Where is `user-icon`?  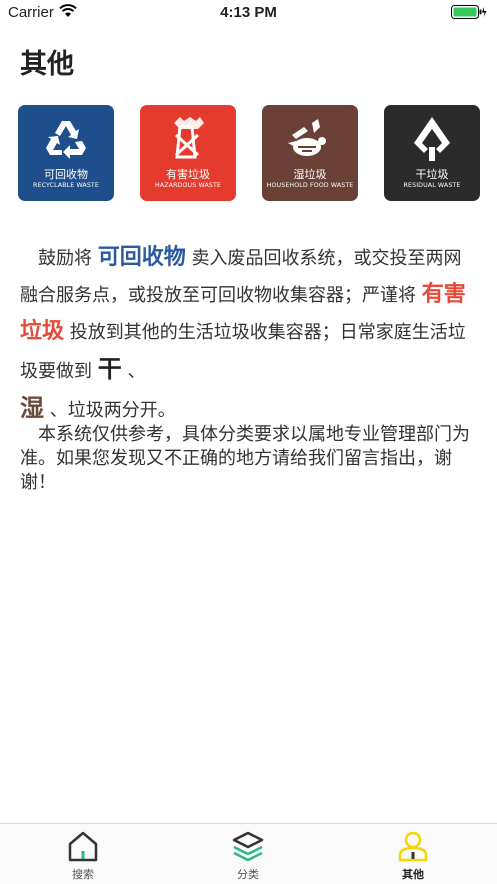
user-icon is located at coordinates (413, 846).